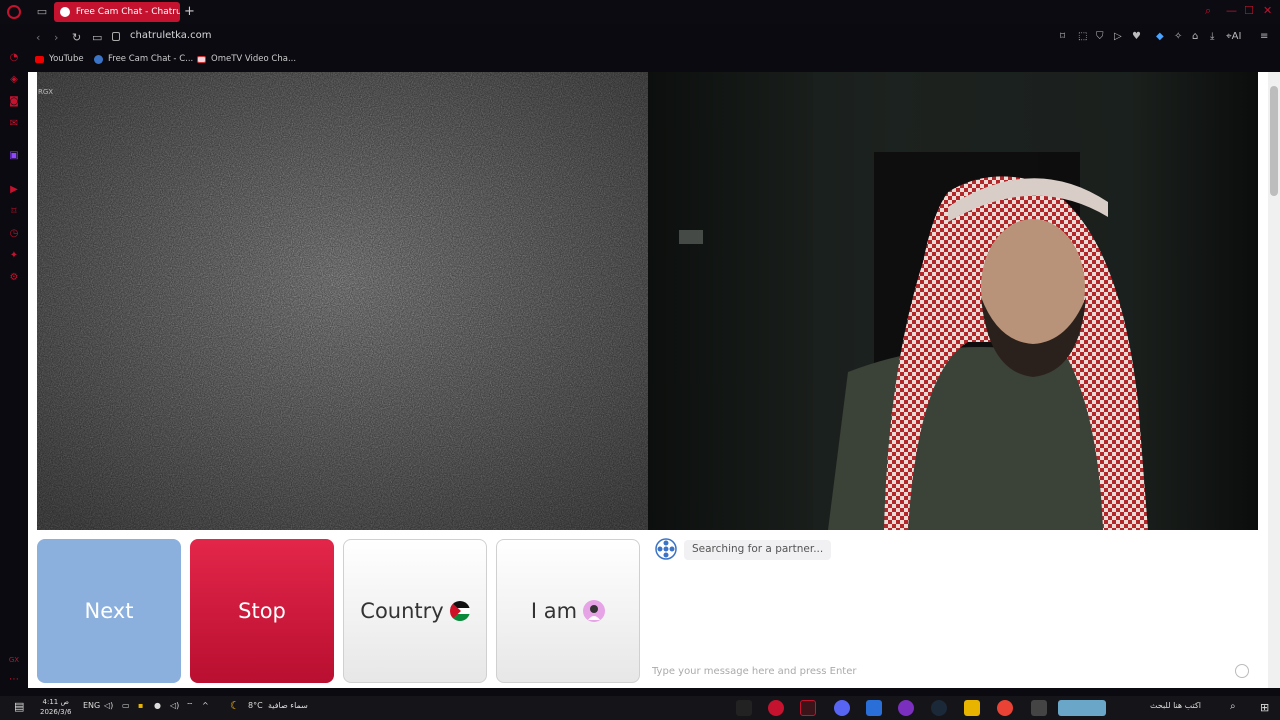 This screenshot has width=1280, height=720. Describe the element at coordinates (42, 12) in the screenshot. I see `tab-menu-icon: ▭` at that location.